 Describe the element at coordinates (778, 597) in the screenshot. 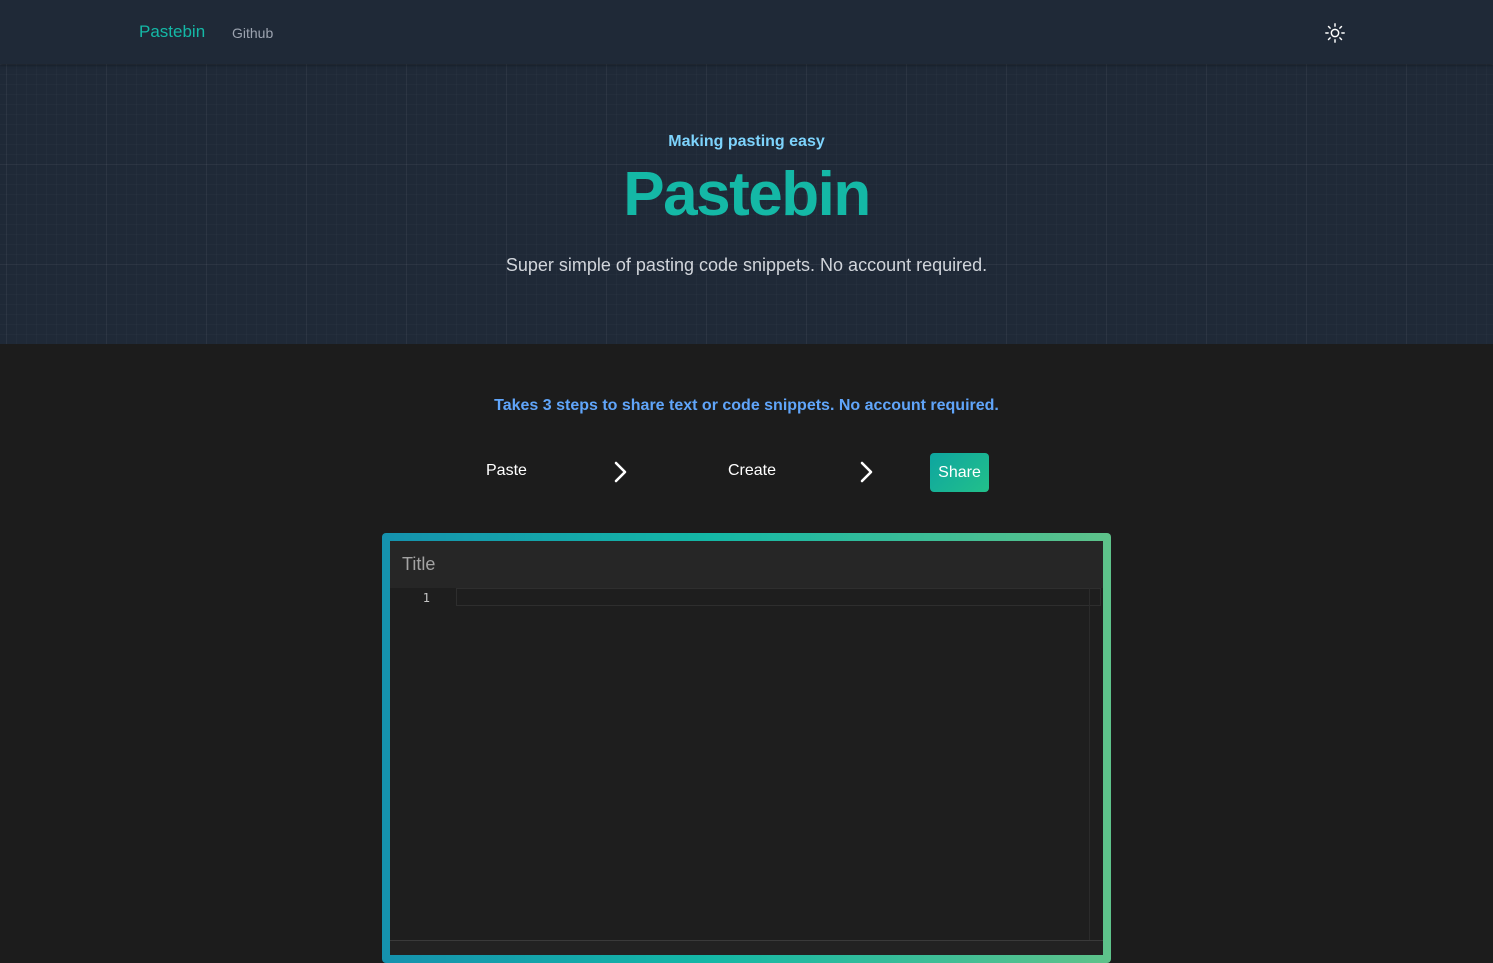

I see `current-line-highlight` at that location.